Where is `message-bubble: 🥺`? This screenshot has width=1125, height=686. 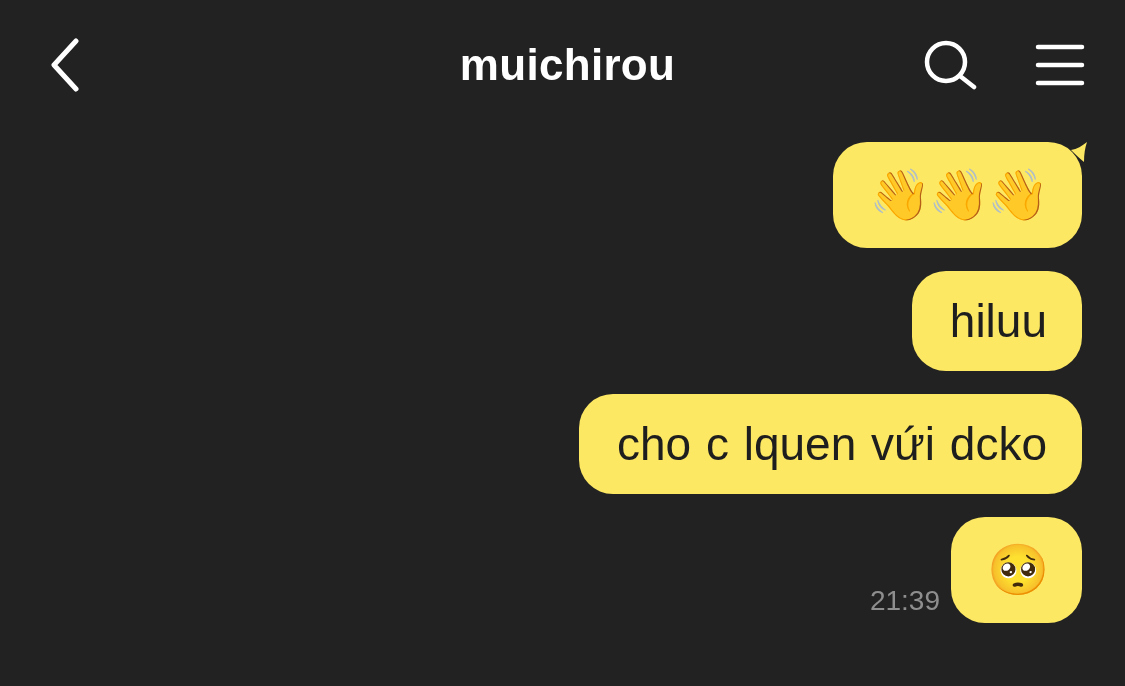
message-bubble: 🥺 is located at coordinates (1016, 570).